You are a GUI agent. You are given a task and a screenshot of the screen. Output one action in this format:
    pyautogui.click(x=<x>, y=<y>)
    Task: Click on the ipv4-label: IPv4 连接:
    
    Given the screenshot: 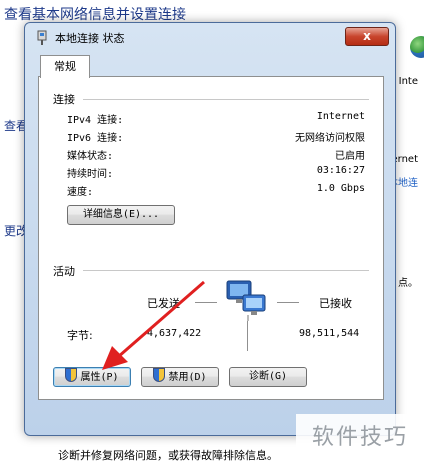 What is the action you would take?
    pyautogui.click(x=95, y=120)
    